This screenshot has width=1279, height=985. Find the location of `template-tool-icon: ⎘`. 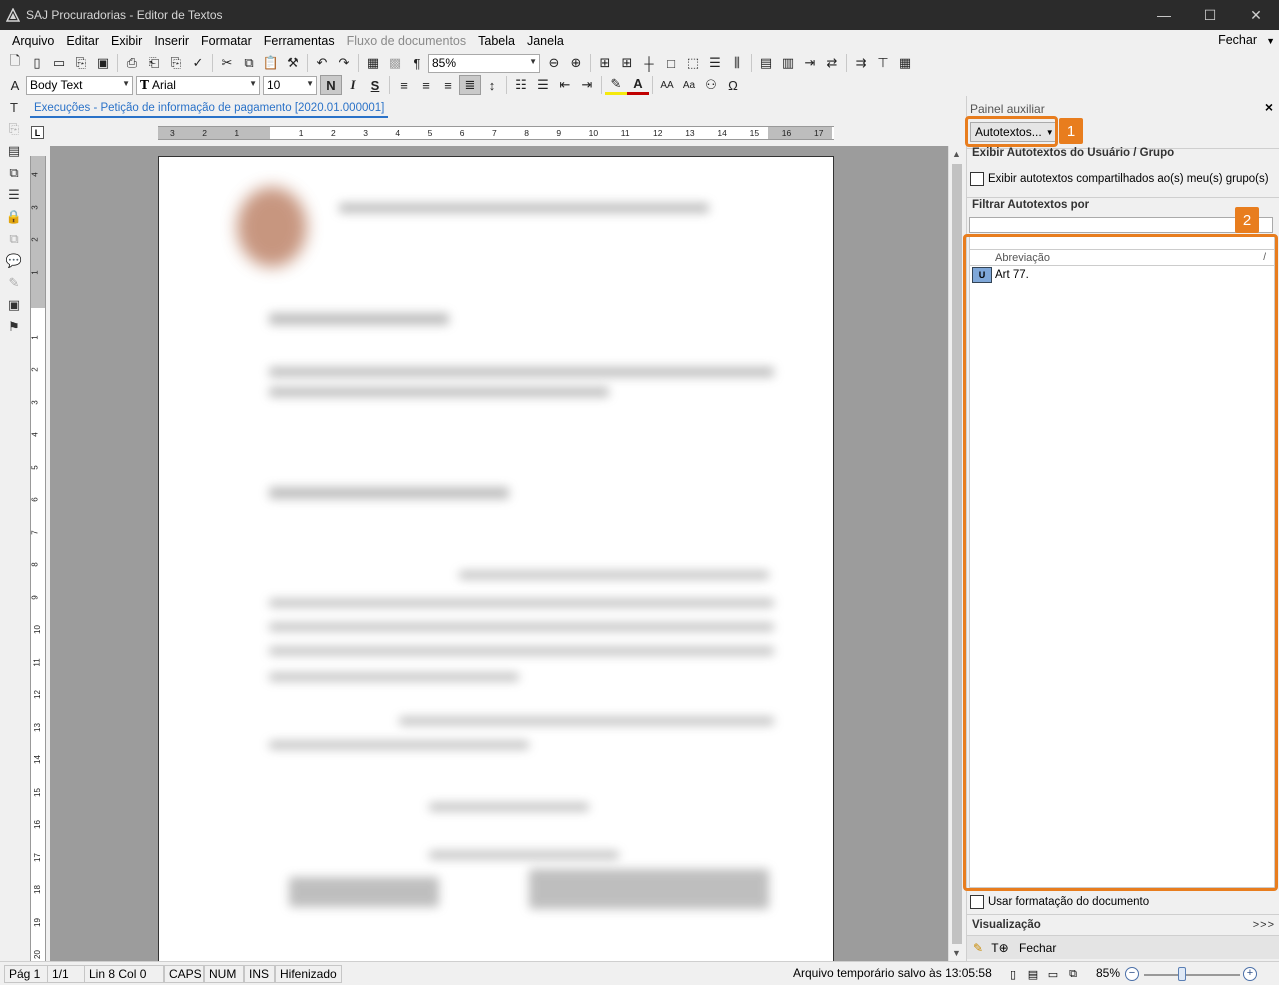

template-tool-icon: ⎘ is located at coordinates (14, 129).